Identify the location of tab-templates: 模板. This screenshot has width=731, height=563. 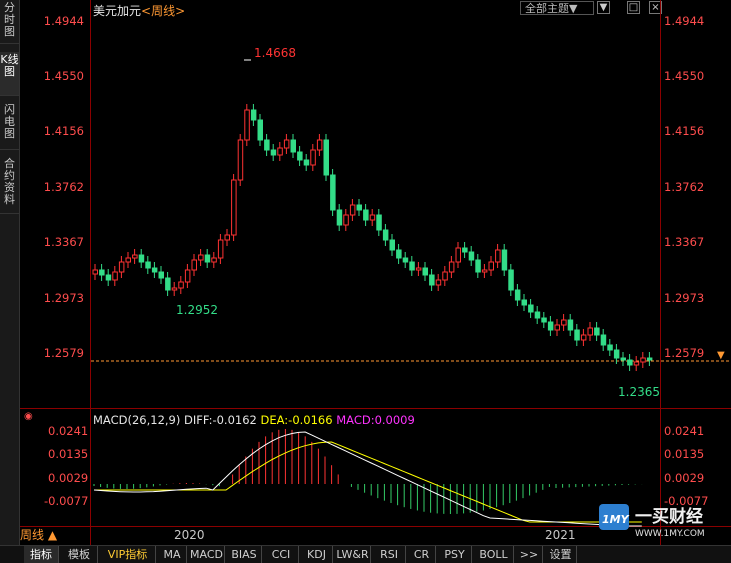
(79, 554).